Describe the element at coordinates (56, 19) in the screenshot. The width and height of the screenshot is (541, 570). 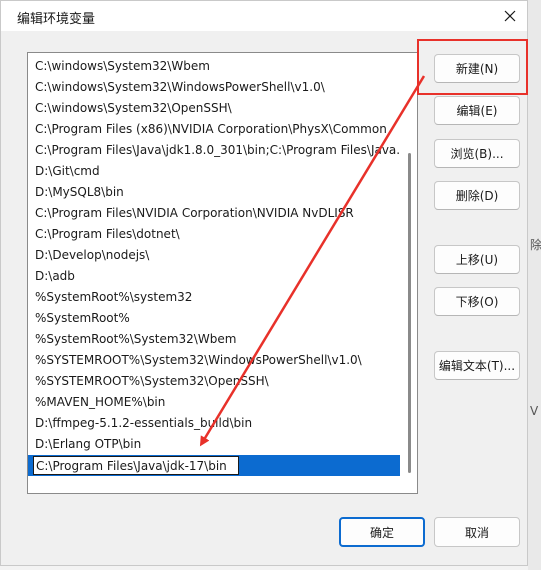
I see `dialog-title: 编辑环境变量` at that location.